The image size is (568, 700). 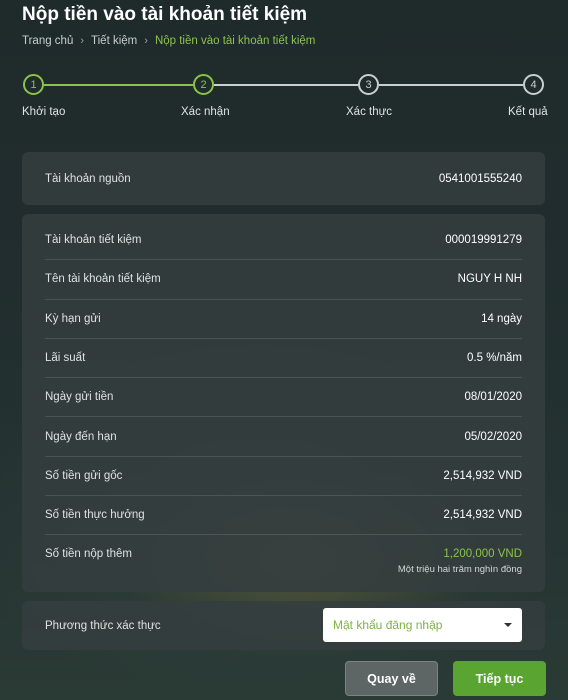 I want to click on detail-row: Số tiền gửi gốc 2,514,932 VND, so click(x=283, y=477).